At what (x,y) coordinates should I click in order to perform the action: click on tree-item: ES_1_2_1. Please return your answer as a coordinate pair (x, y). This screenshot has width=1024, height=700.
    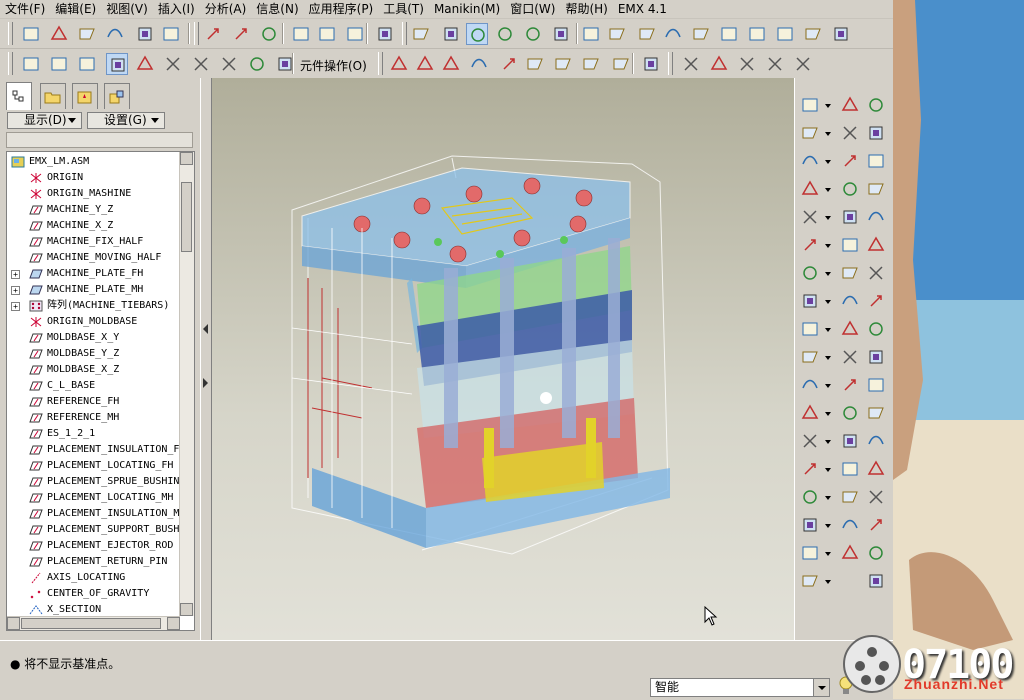
    Looking at the image, I should click on (93, 434).